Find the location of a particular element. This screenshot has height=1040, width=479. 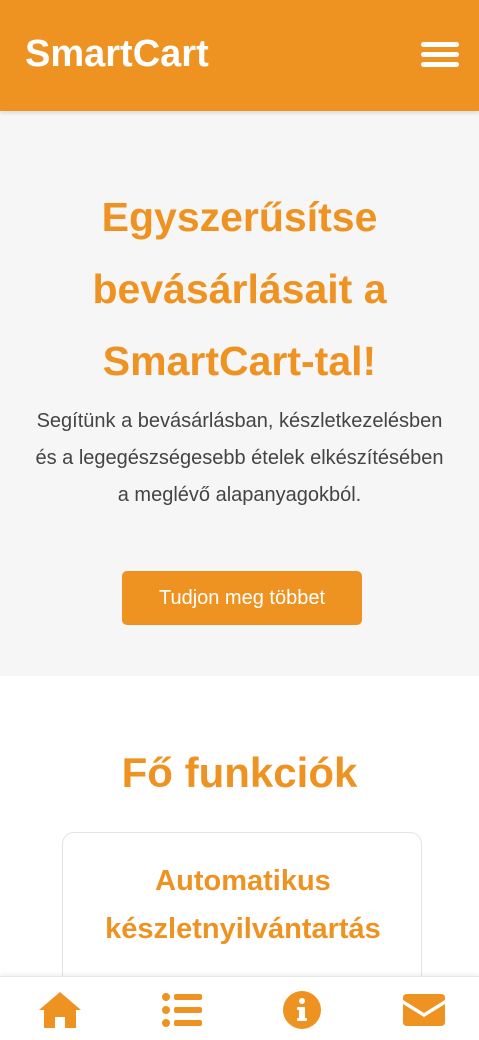

nav-home is located at coordinates (60, 1010).